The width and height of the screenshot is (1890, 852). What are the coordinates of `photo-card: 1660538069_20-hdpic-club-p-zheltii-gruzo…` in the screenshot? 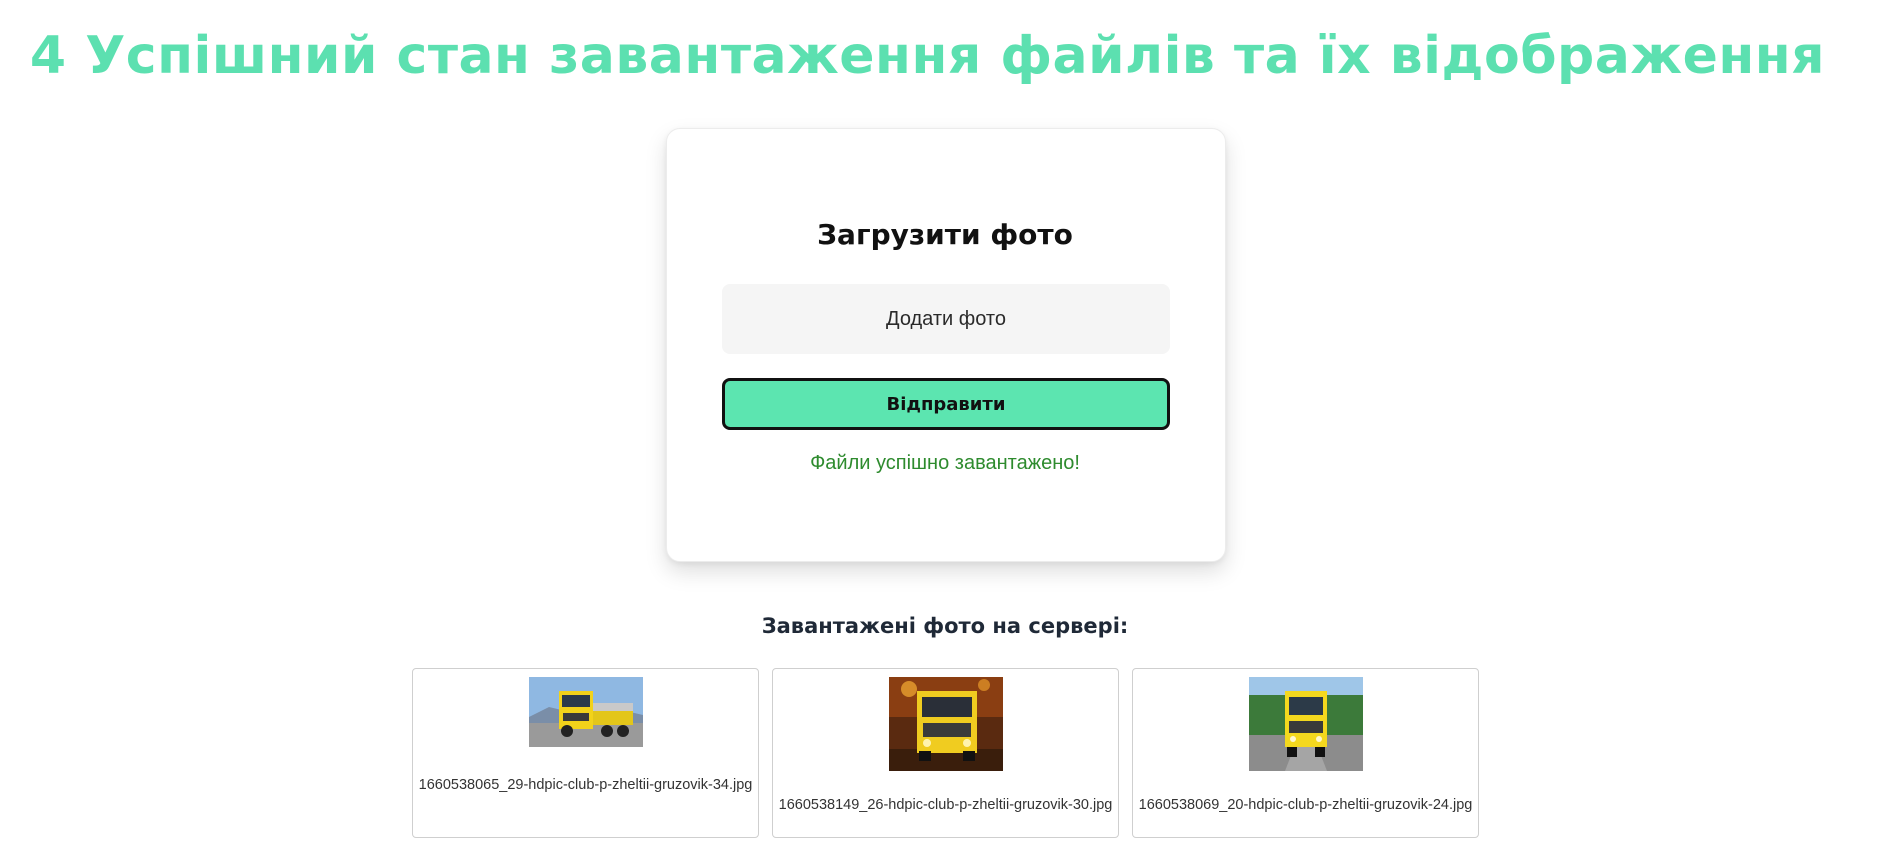 It's located at (1305, 753).